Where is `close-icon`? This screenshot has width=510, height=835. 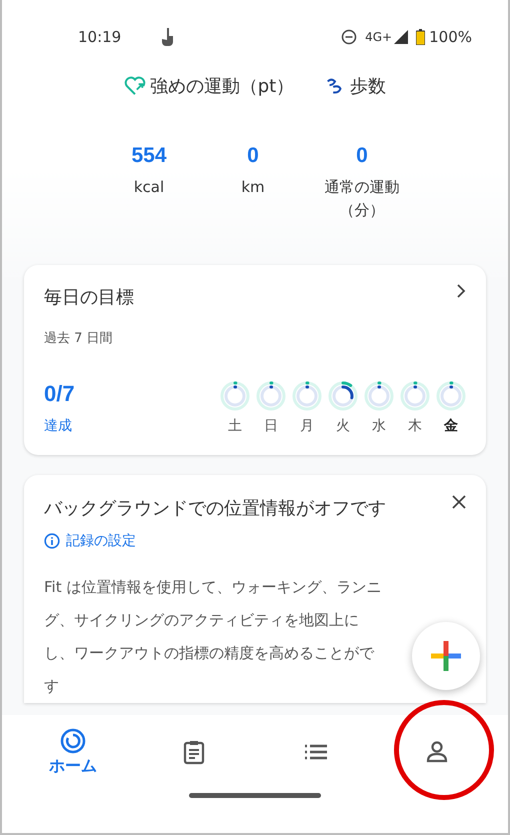 close-icon is located at coordinates (459, 502).